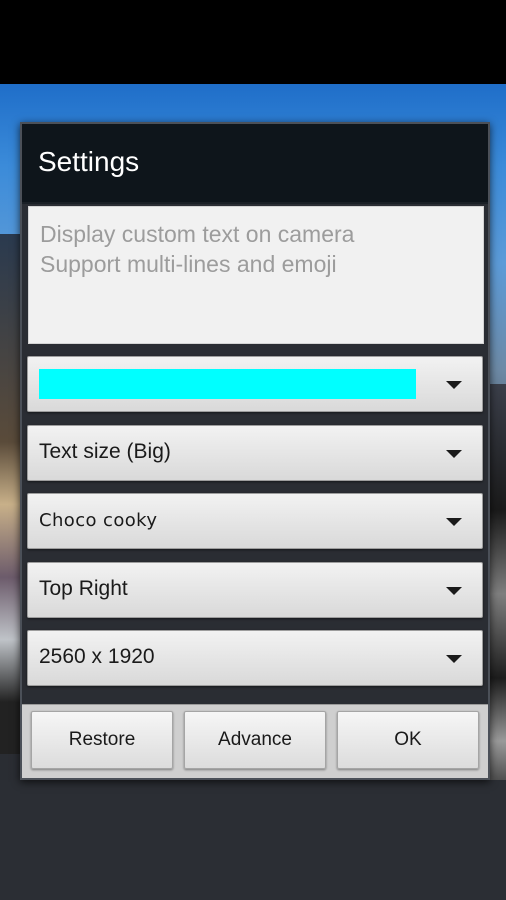 This screenshot has height=900, width=506. Describe the element at coordinates (227, 384) in the screenshot. I see `text-color-swatch` at that location.